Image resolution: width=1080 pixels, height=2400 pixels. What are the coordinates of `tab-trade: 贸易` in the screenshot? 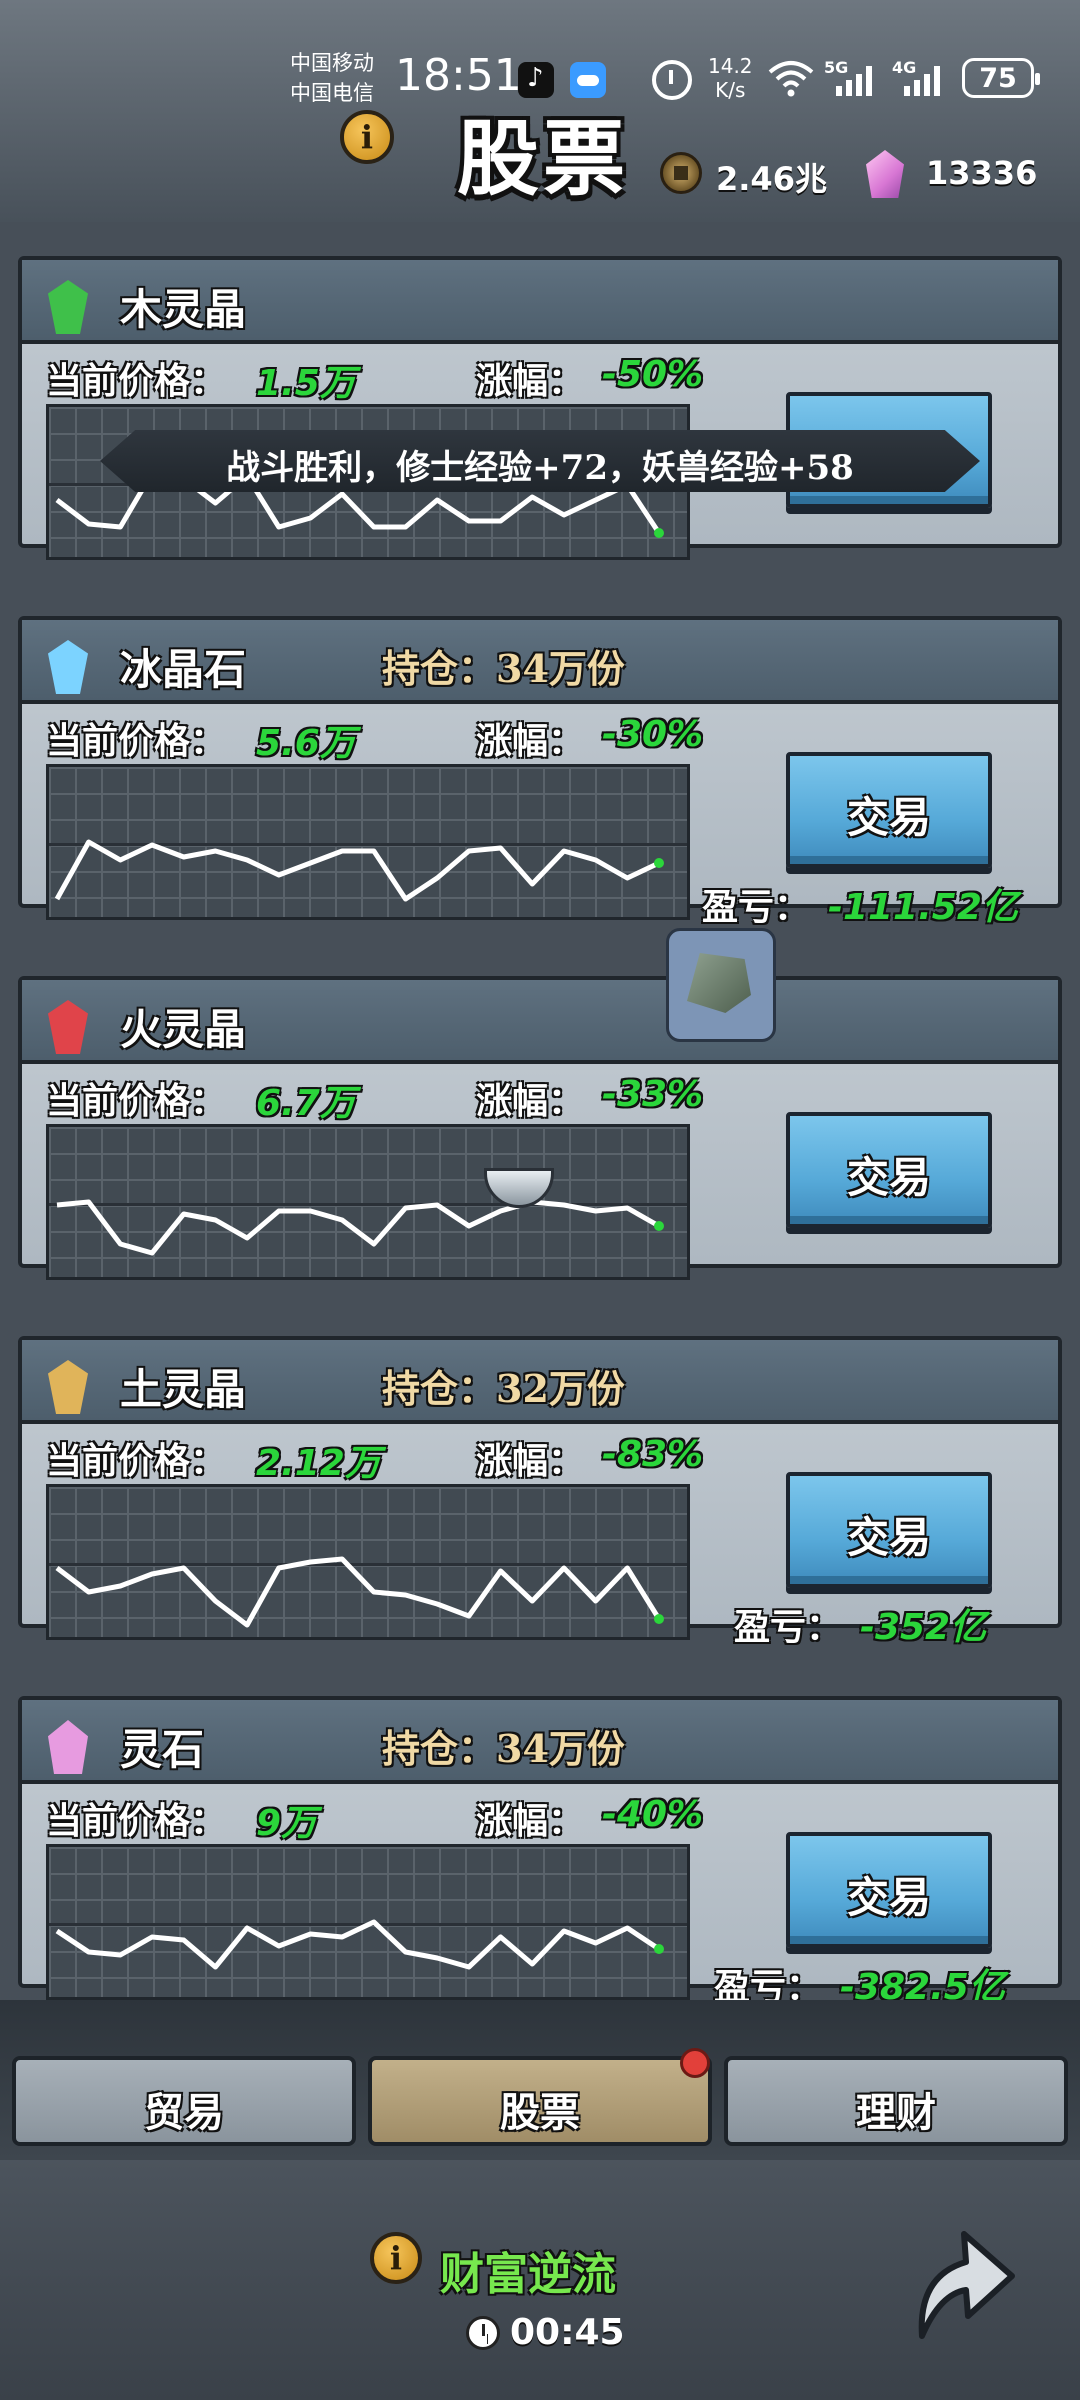 It's located at (184, 2101).